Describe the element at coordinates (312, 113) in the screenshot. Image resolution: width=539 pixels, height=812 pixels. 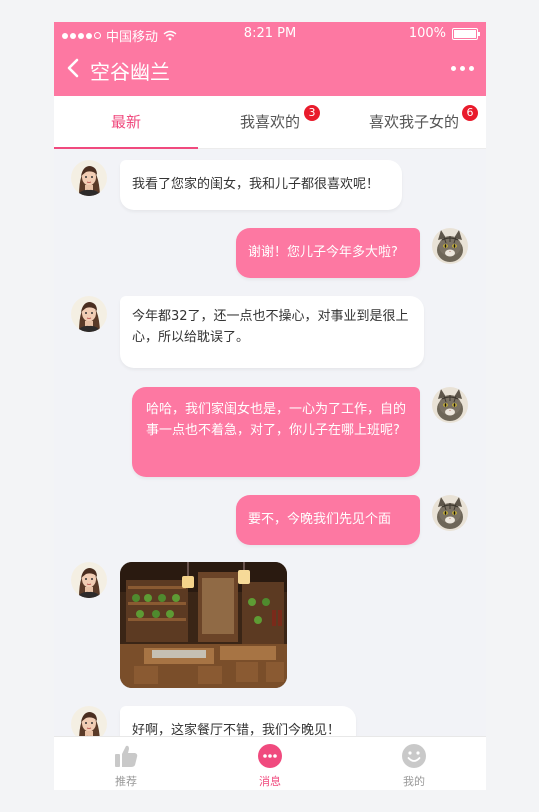
I see `tab-badge: 3` at that location.